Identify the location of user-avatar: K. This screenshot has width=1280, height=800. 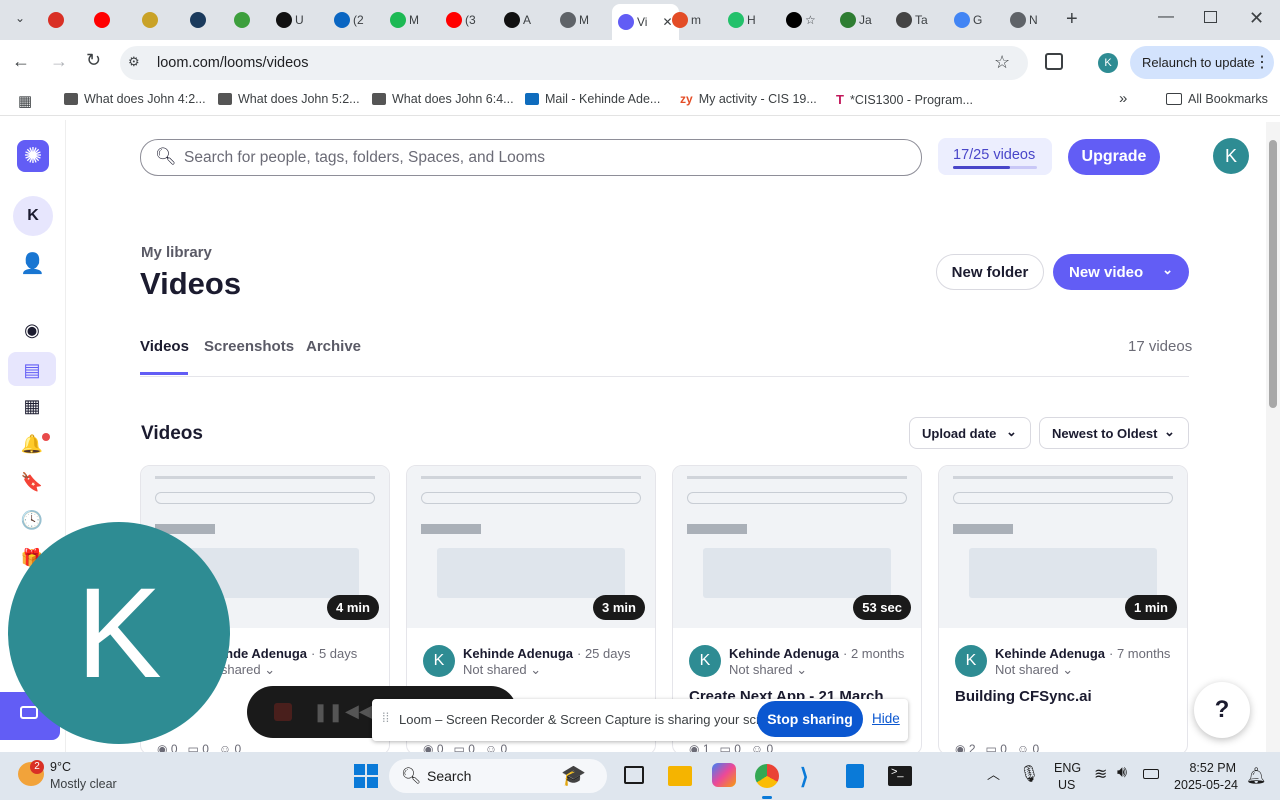
(1231, 156).